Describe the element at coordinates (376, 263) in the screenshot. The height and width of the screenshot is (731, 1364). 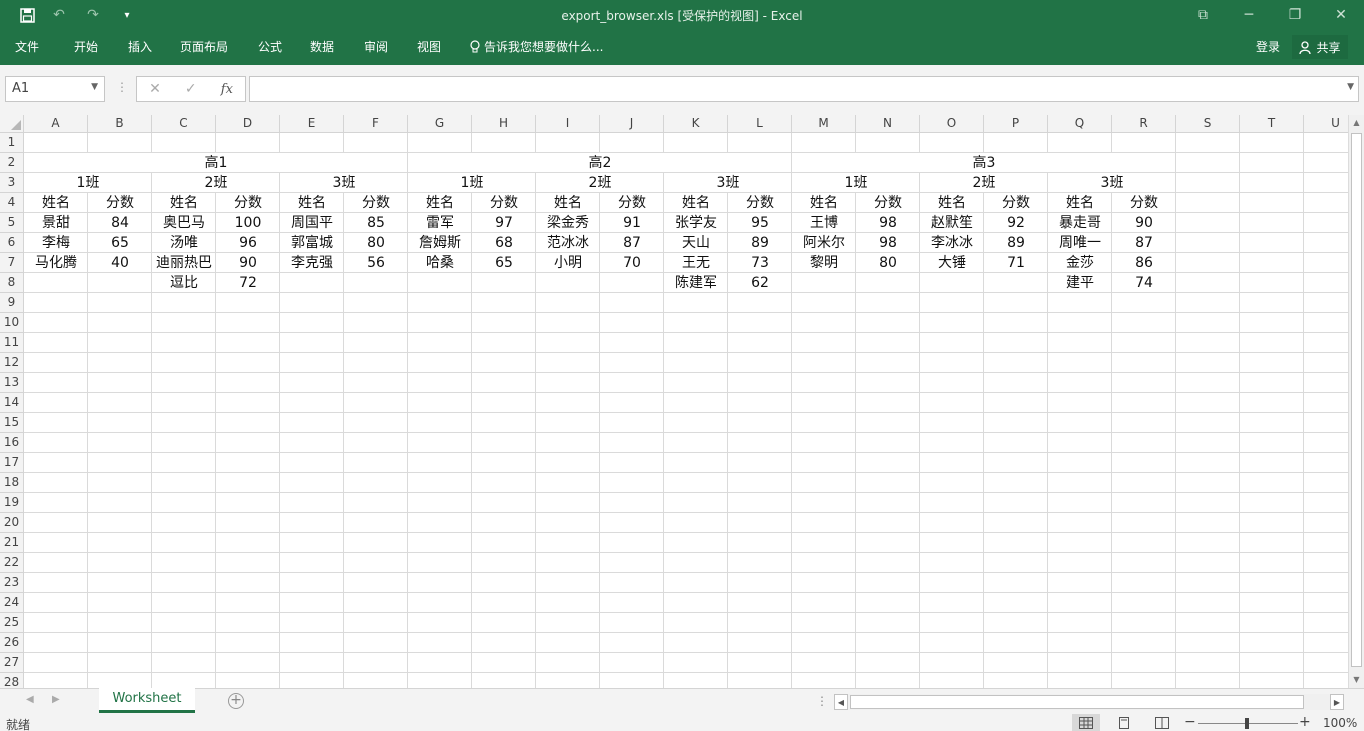
I see `score-cell: 56` at that location.